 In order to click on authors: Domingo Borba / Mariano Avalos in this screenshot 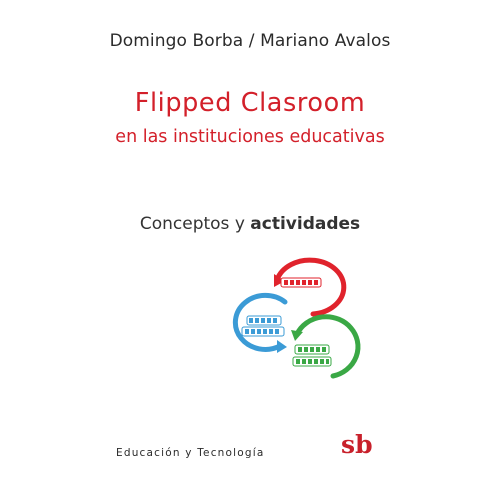, I will do `click(250, 41)`.